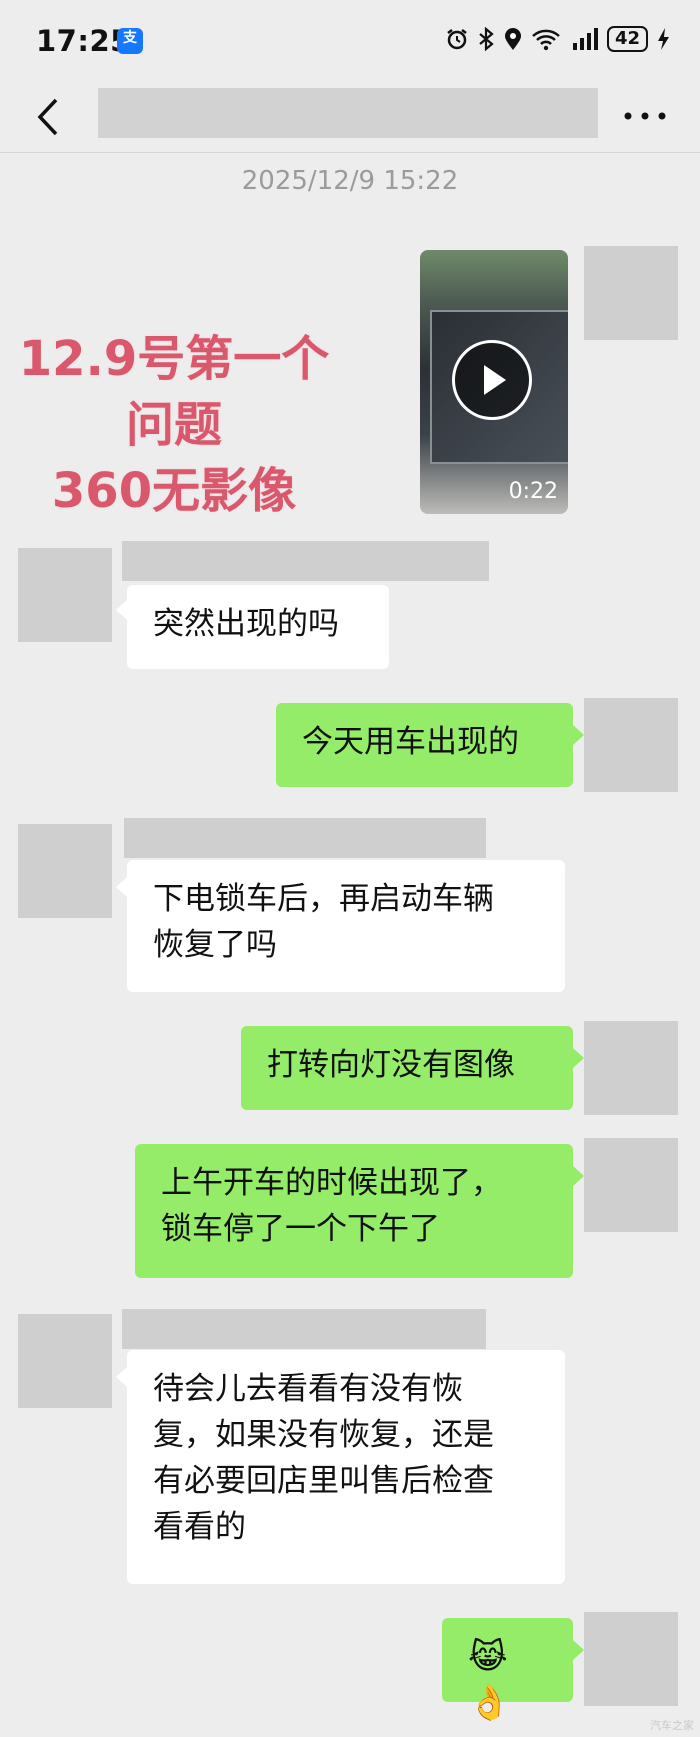 Image resolution: width=700 pixels, height=1737 pixels. Describe the element at coordinates (489, 1680) in the screenshot. I see `emoji-message: 😹👌` at that location.